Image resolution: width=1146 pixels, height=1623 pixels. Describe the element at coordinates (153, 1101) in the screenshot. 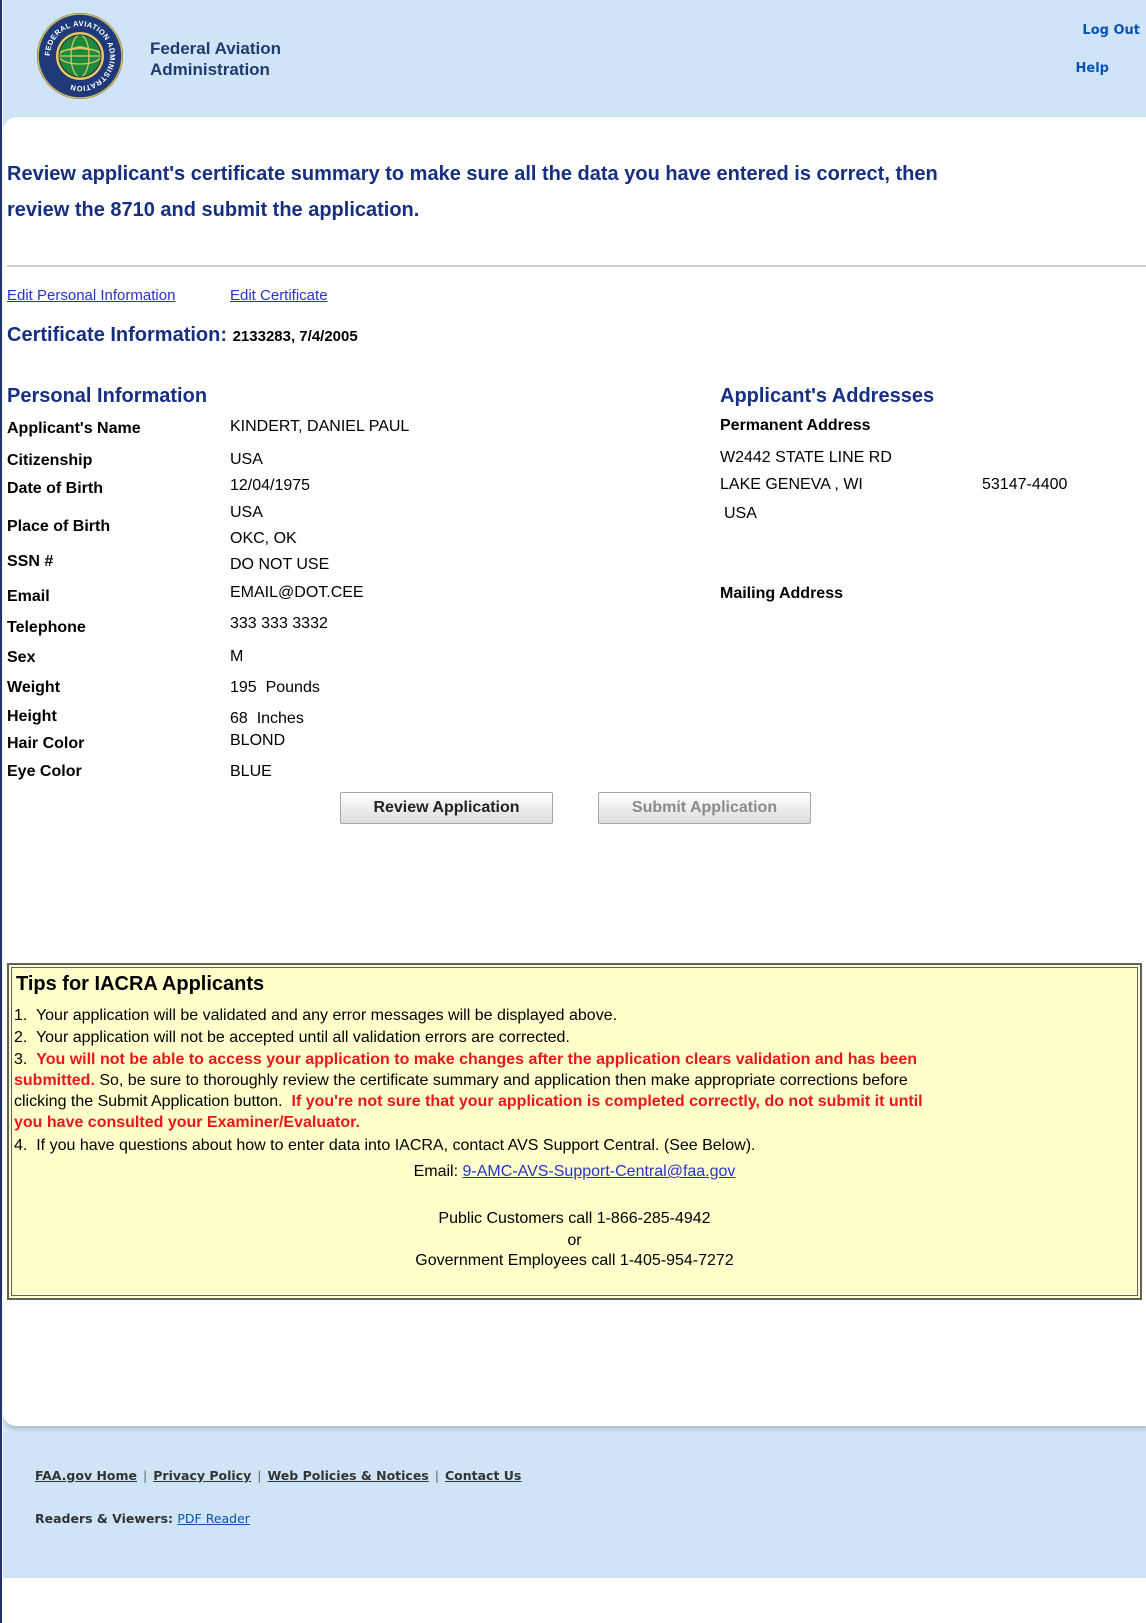

I see `tip-item-3-text2: clicking the Submit Application button.` at that location.